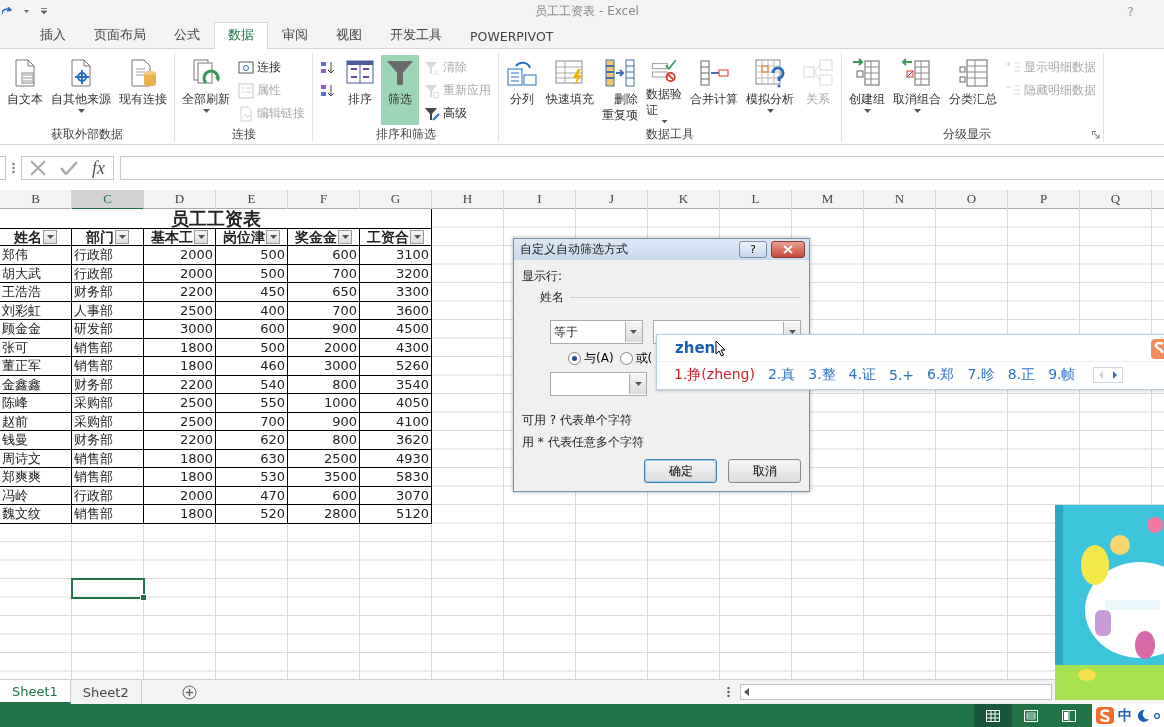 The height and width of the screenshot is (727, 1164). What do you see at coordinates (35, 692) in the screenshot?
I see `sheet-tab: Sheet1` at bounding box center [35, 692].